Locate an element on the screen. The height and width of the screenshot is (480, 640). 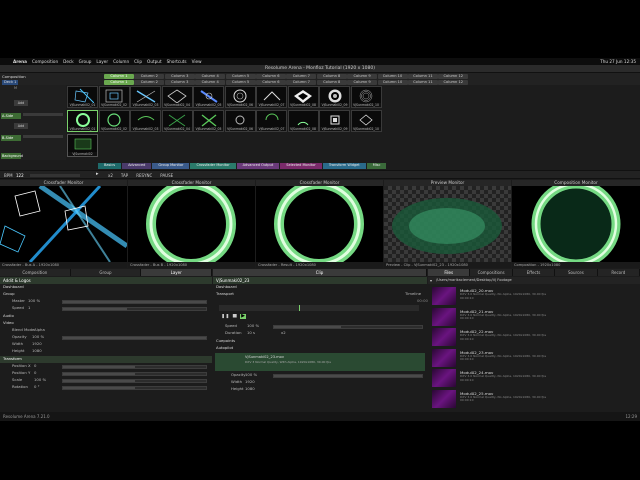
clip-background: VjSunmaki02 is located at coordinates (82, 145).